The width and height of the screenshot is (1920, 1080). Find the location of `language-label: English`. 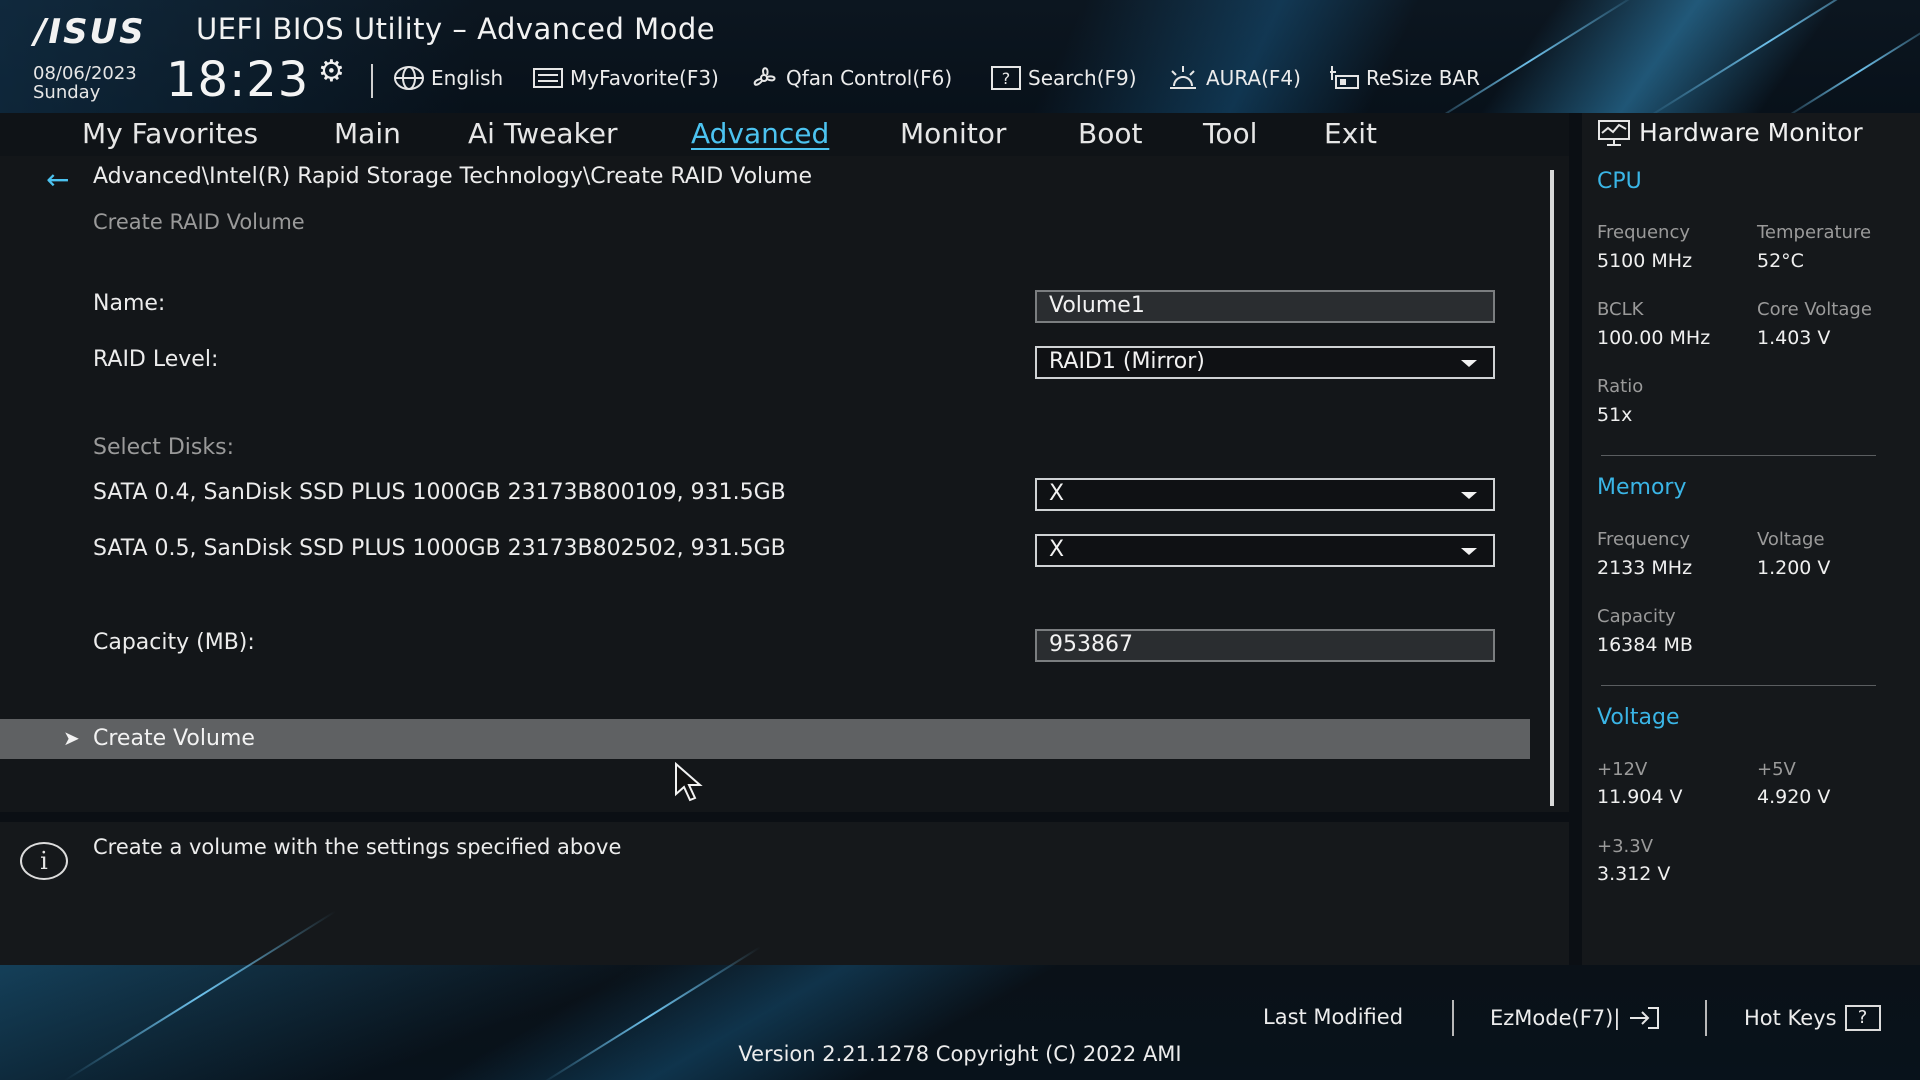

language-label: English is located at coordinates (467, 78).